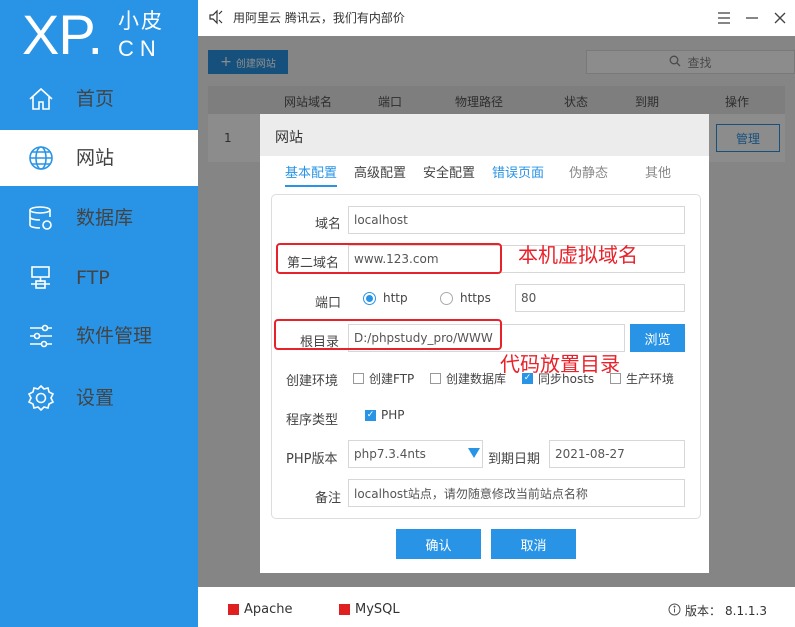 The width and height of the screenshot is (795, 627). I want to click on annotation-box-root-dir, so click(388, 334).